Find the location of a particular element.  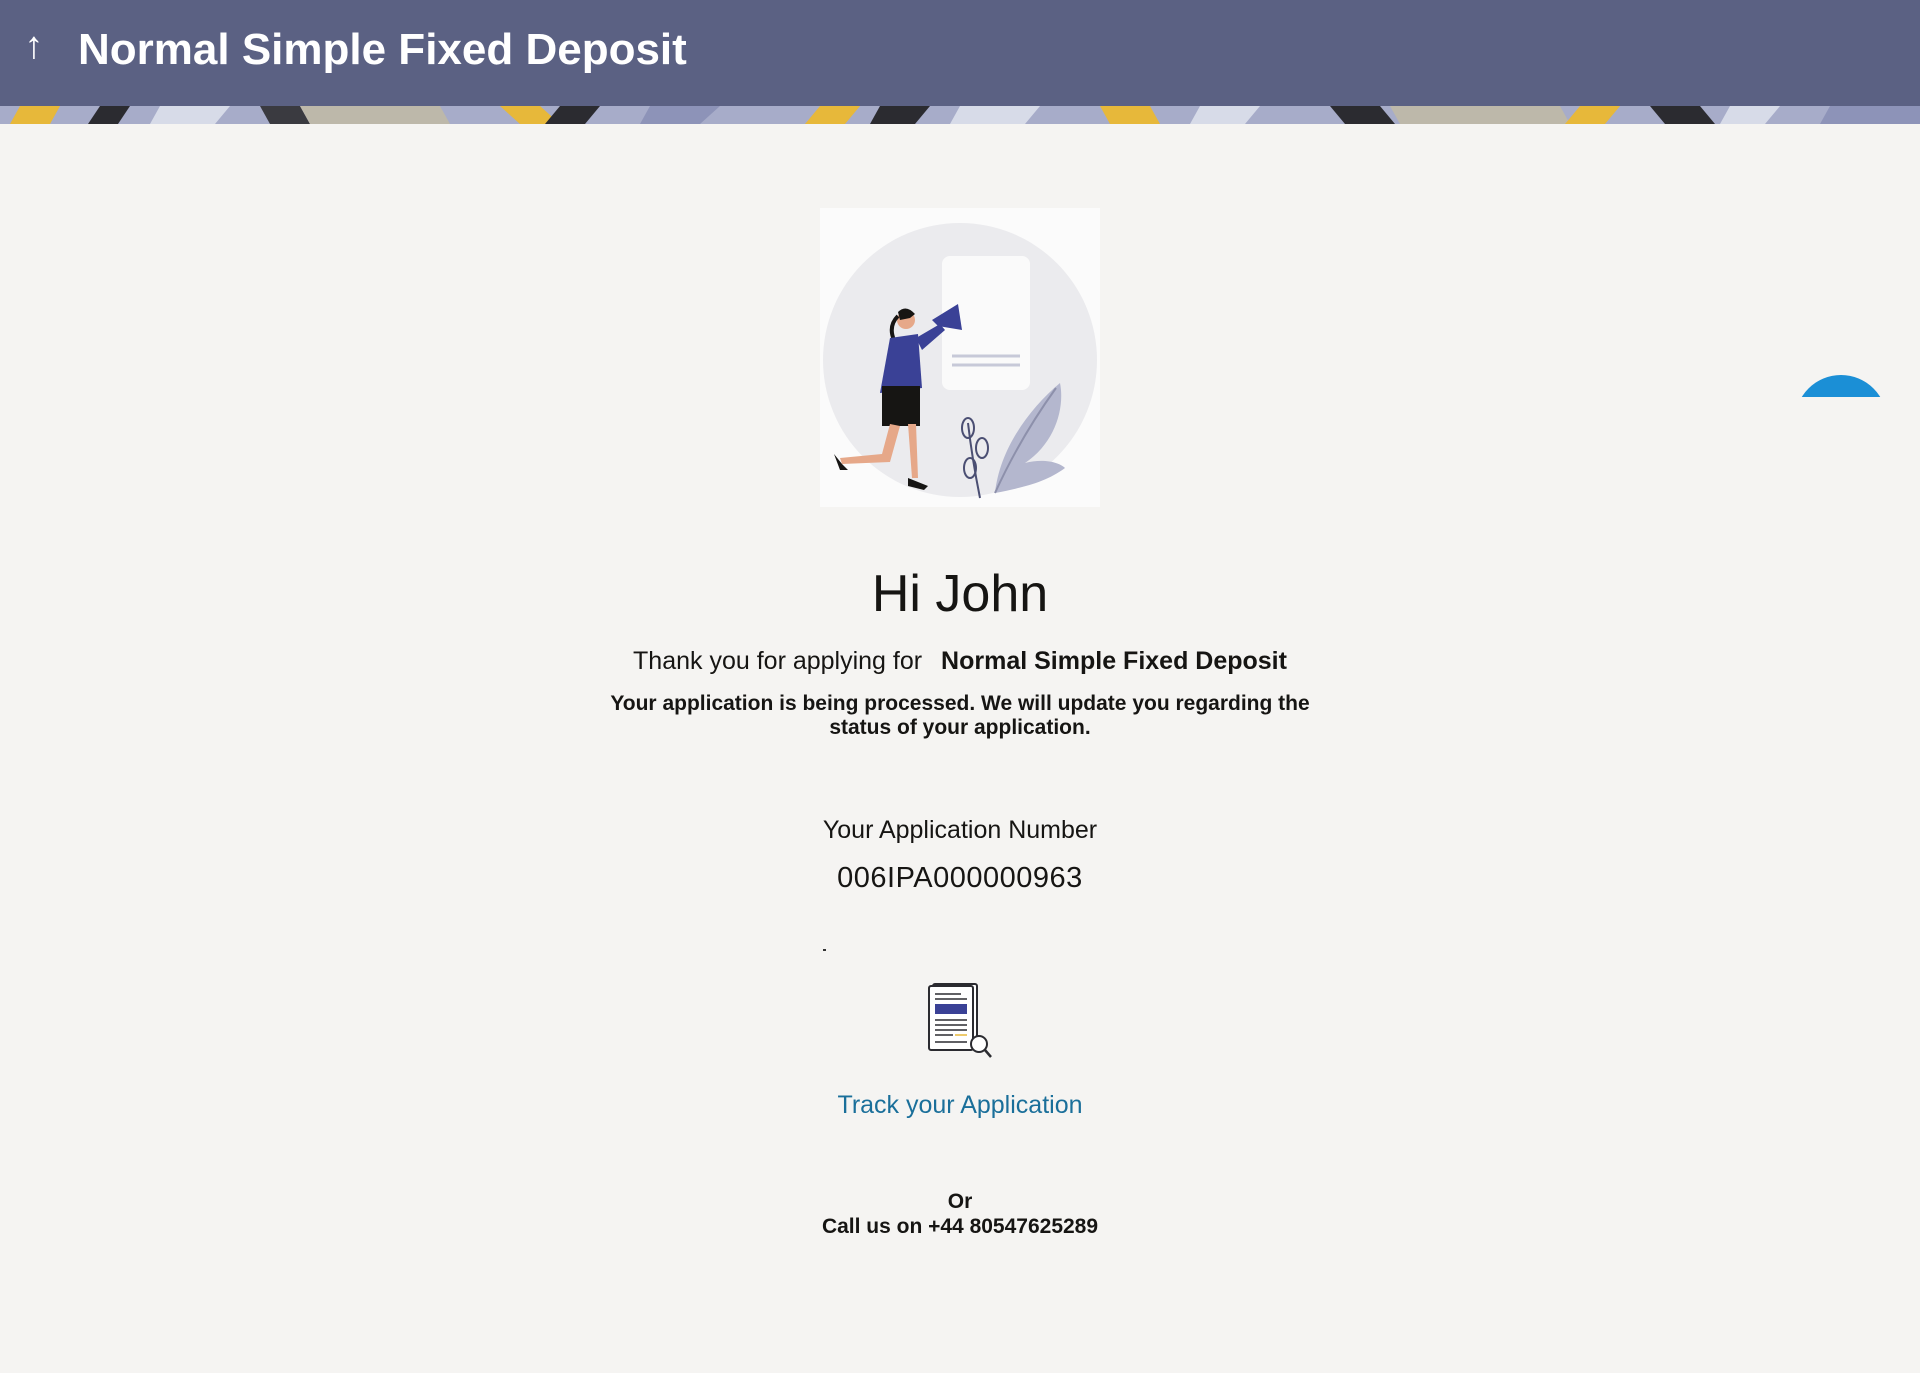

thanks-prefix: Thank you for applying for is located at coordinates (778, 661).